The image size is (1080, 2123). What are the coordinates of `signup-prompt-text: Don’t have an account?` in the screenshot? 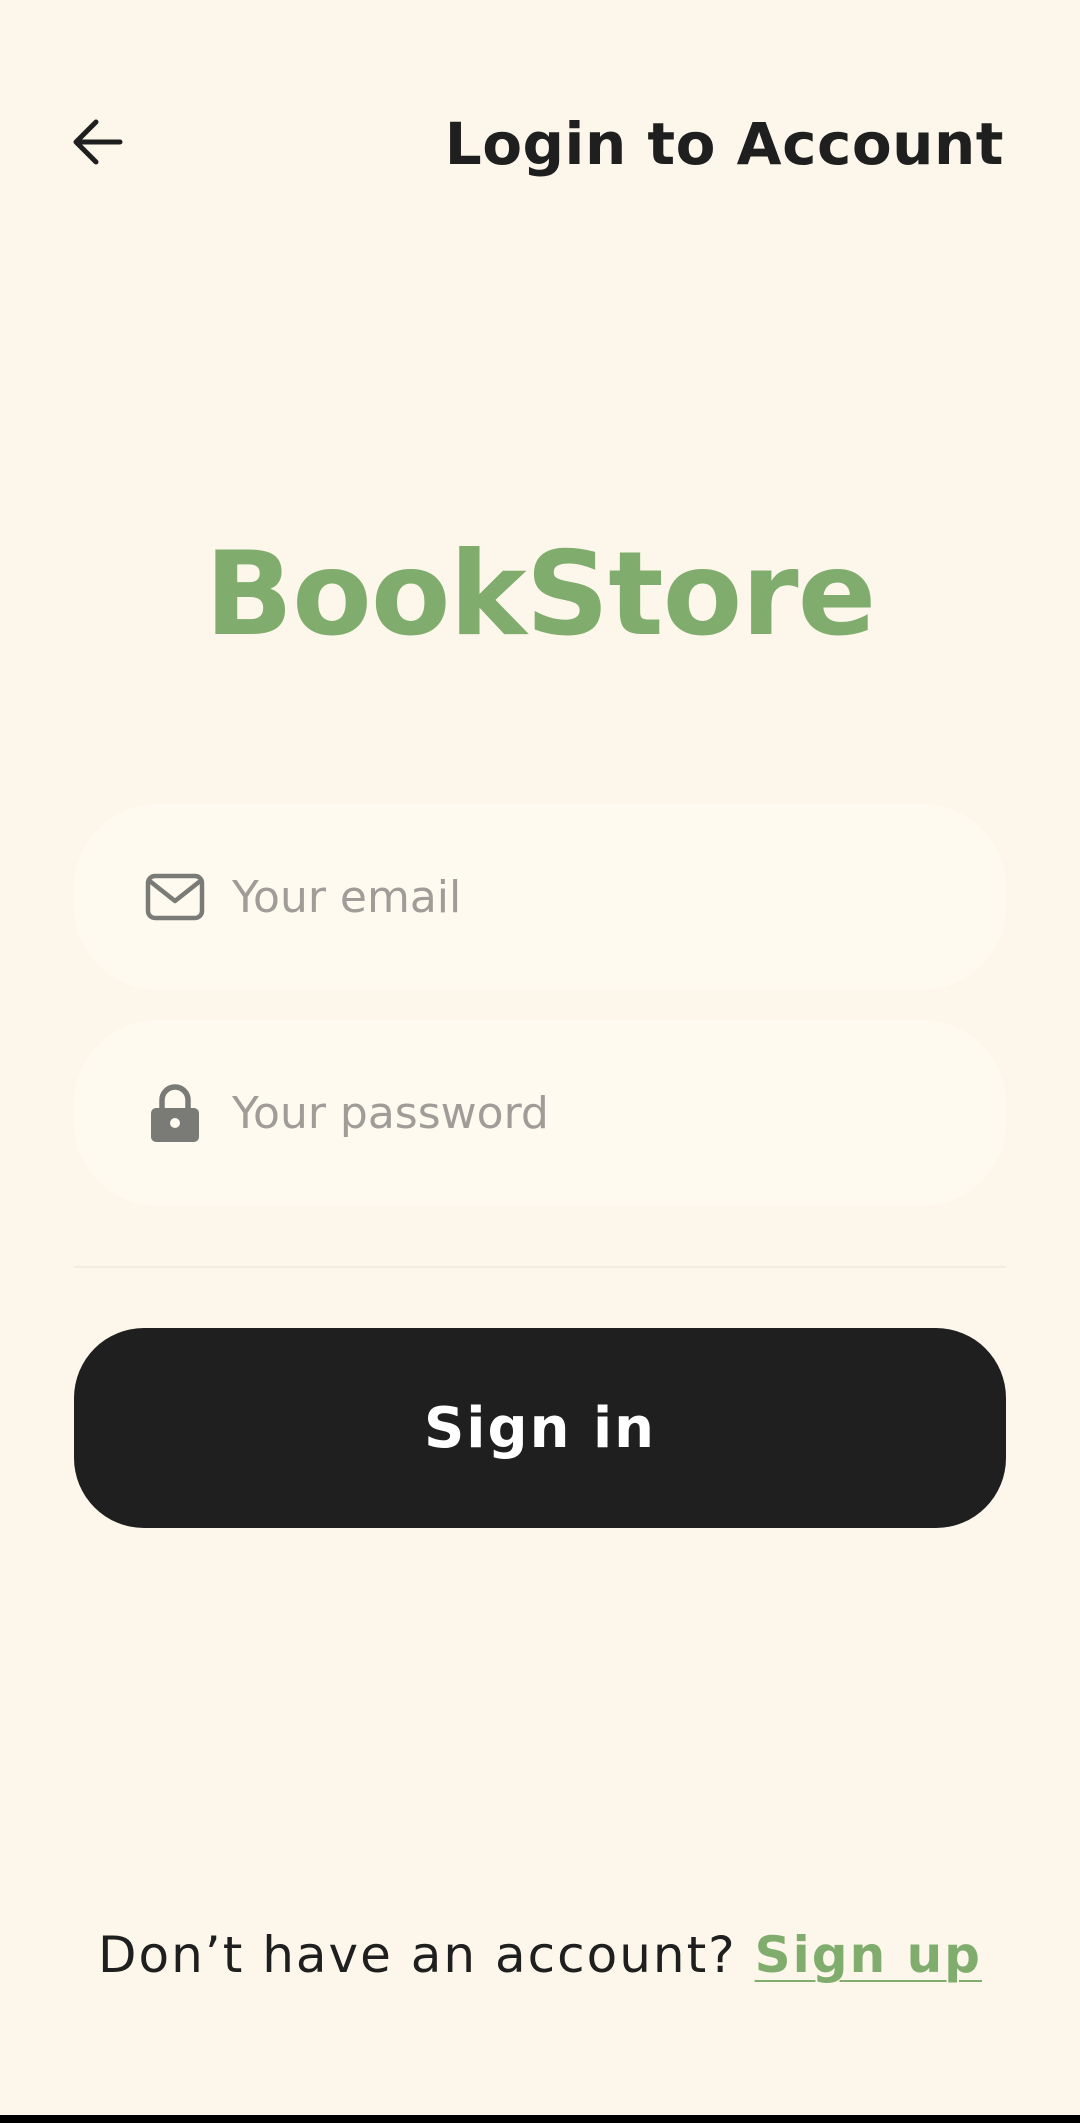 It's located at (417, 1955).